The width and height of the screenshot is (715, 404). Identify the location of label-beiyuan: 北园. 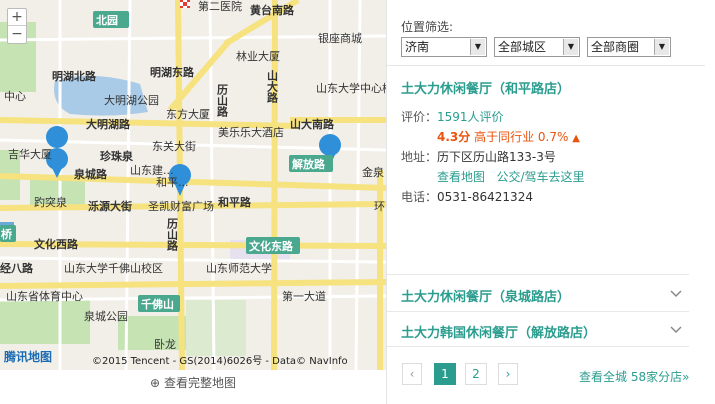
(107, 20).